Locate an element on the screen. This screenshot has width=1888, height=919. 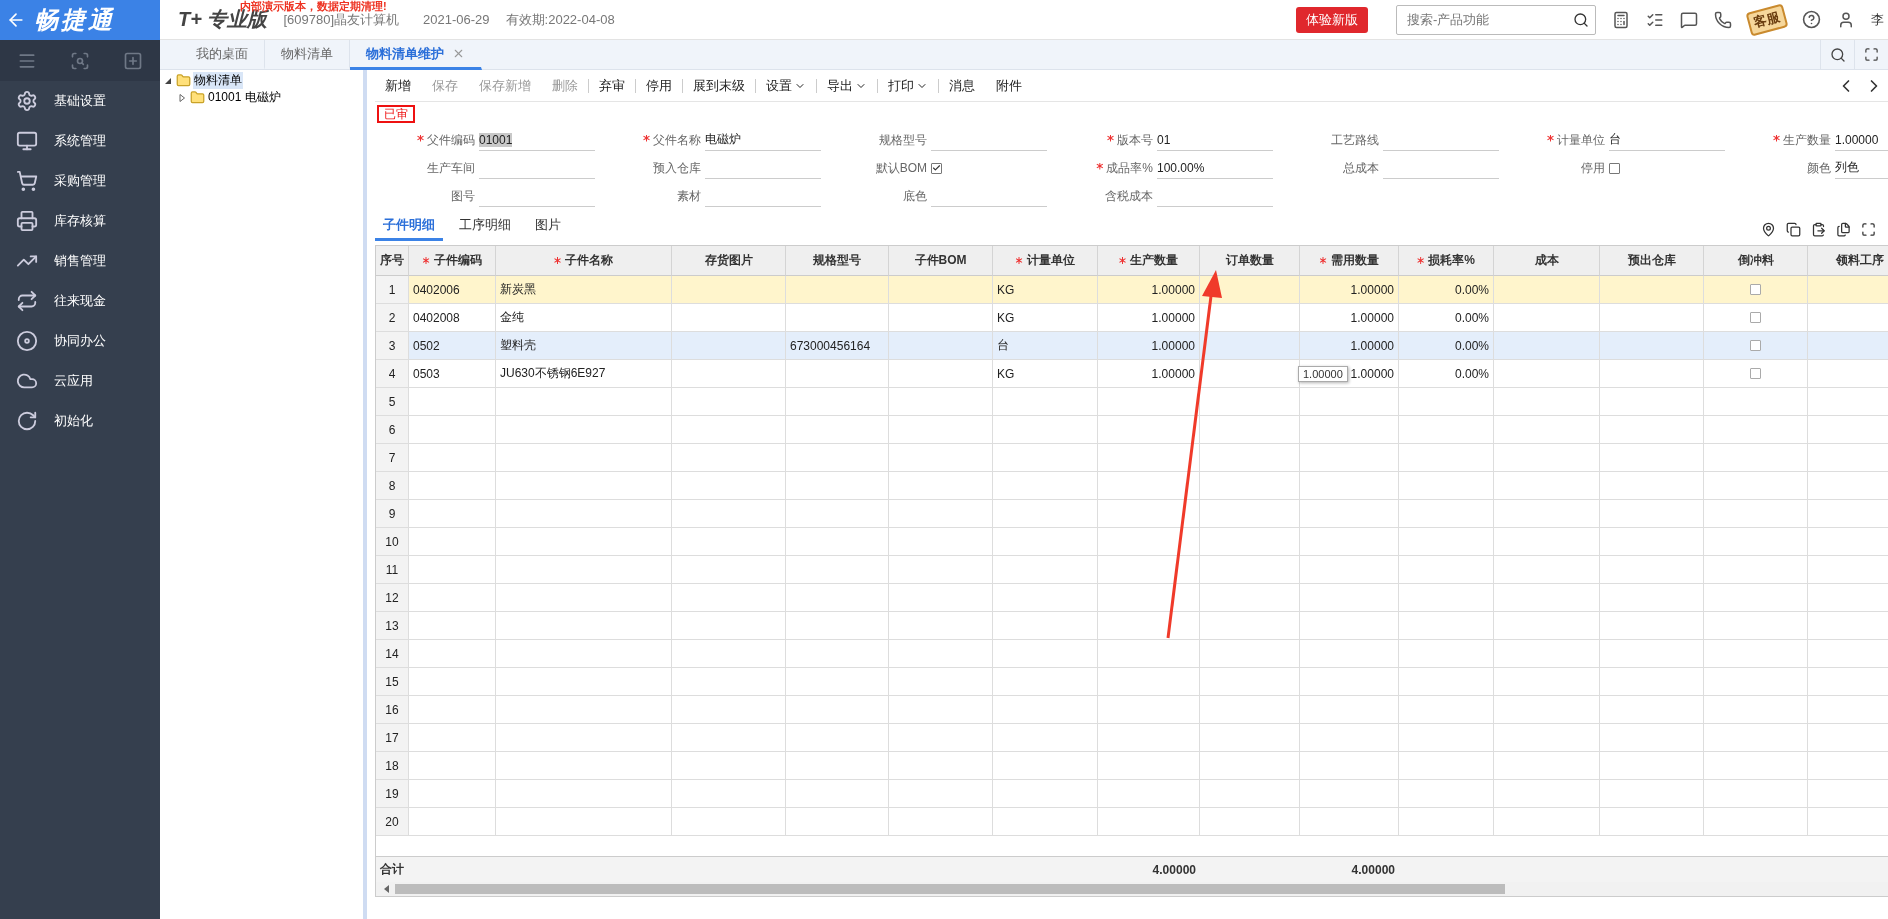
sidebar-item: 销售管理 is located at coordinates (80, 261).